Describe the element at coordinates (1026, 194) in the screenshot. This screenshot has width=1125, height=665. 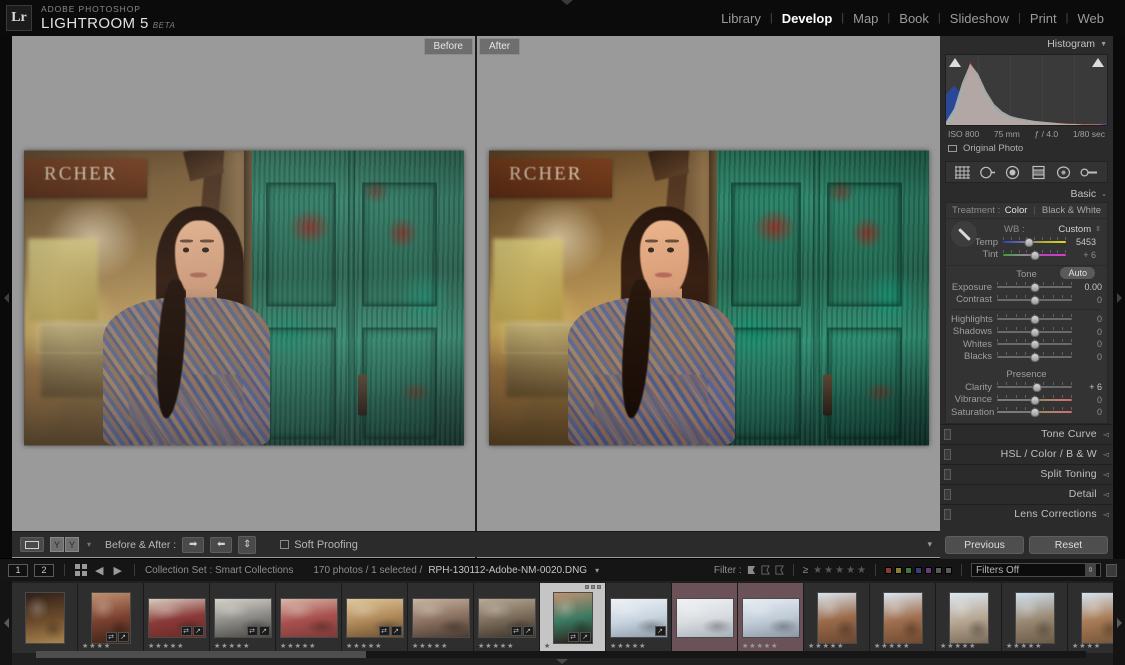
I see `basic-panel-header: Basic ⌄` at that location.